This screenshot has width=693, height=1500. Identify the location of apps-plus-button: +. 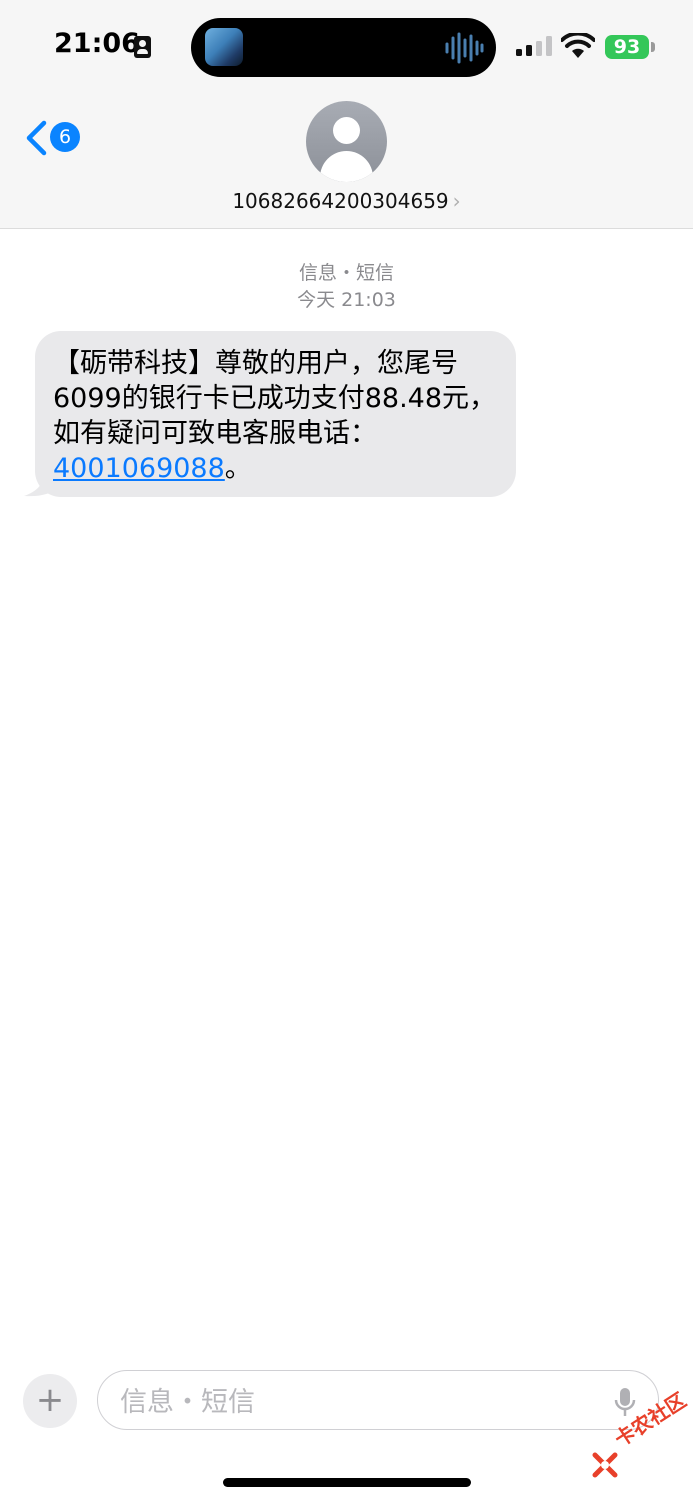
(50, 1401).